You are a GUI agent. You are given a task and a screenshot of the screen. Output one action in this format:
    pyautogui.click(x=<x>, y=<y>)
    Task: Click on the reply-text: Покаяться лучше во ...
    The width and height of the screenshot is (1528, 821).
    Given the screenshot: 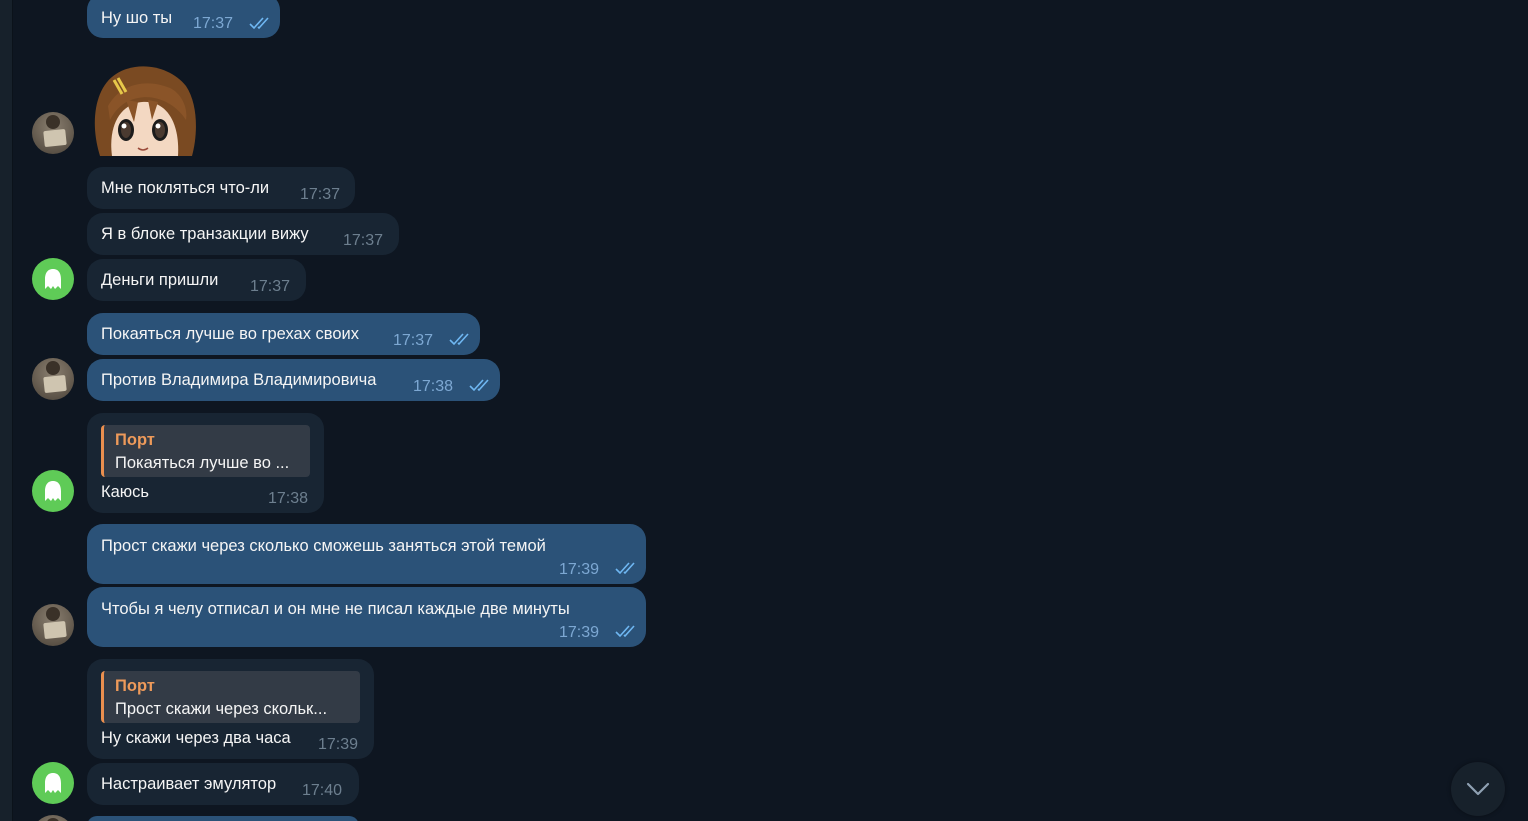 What is the action you would take?
    pyautogui.click(x=202, y=463)
    